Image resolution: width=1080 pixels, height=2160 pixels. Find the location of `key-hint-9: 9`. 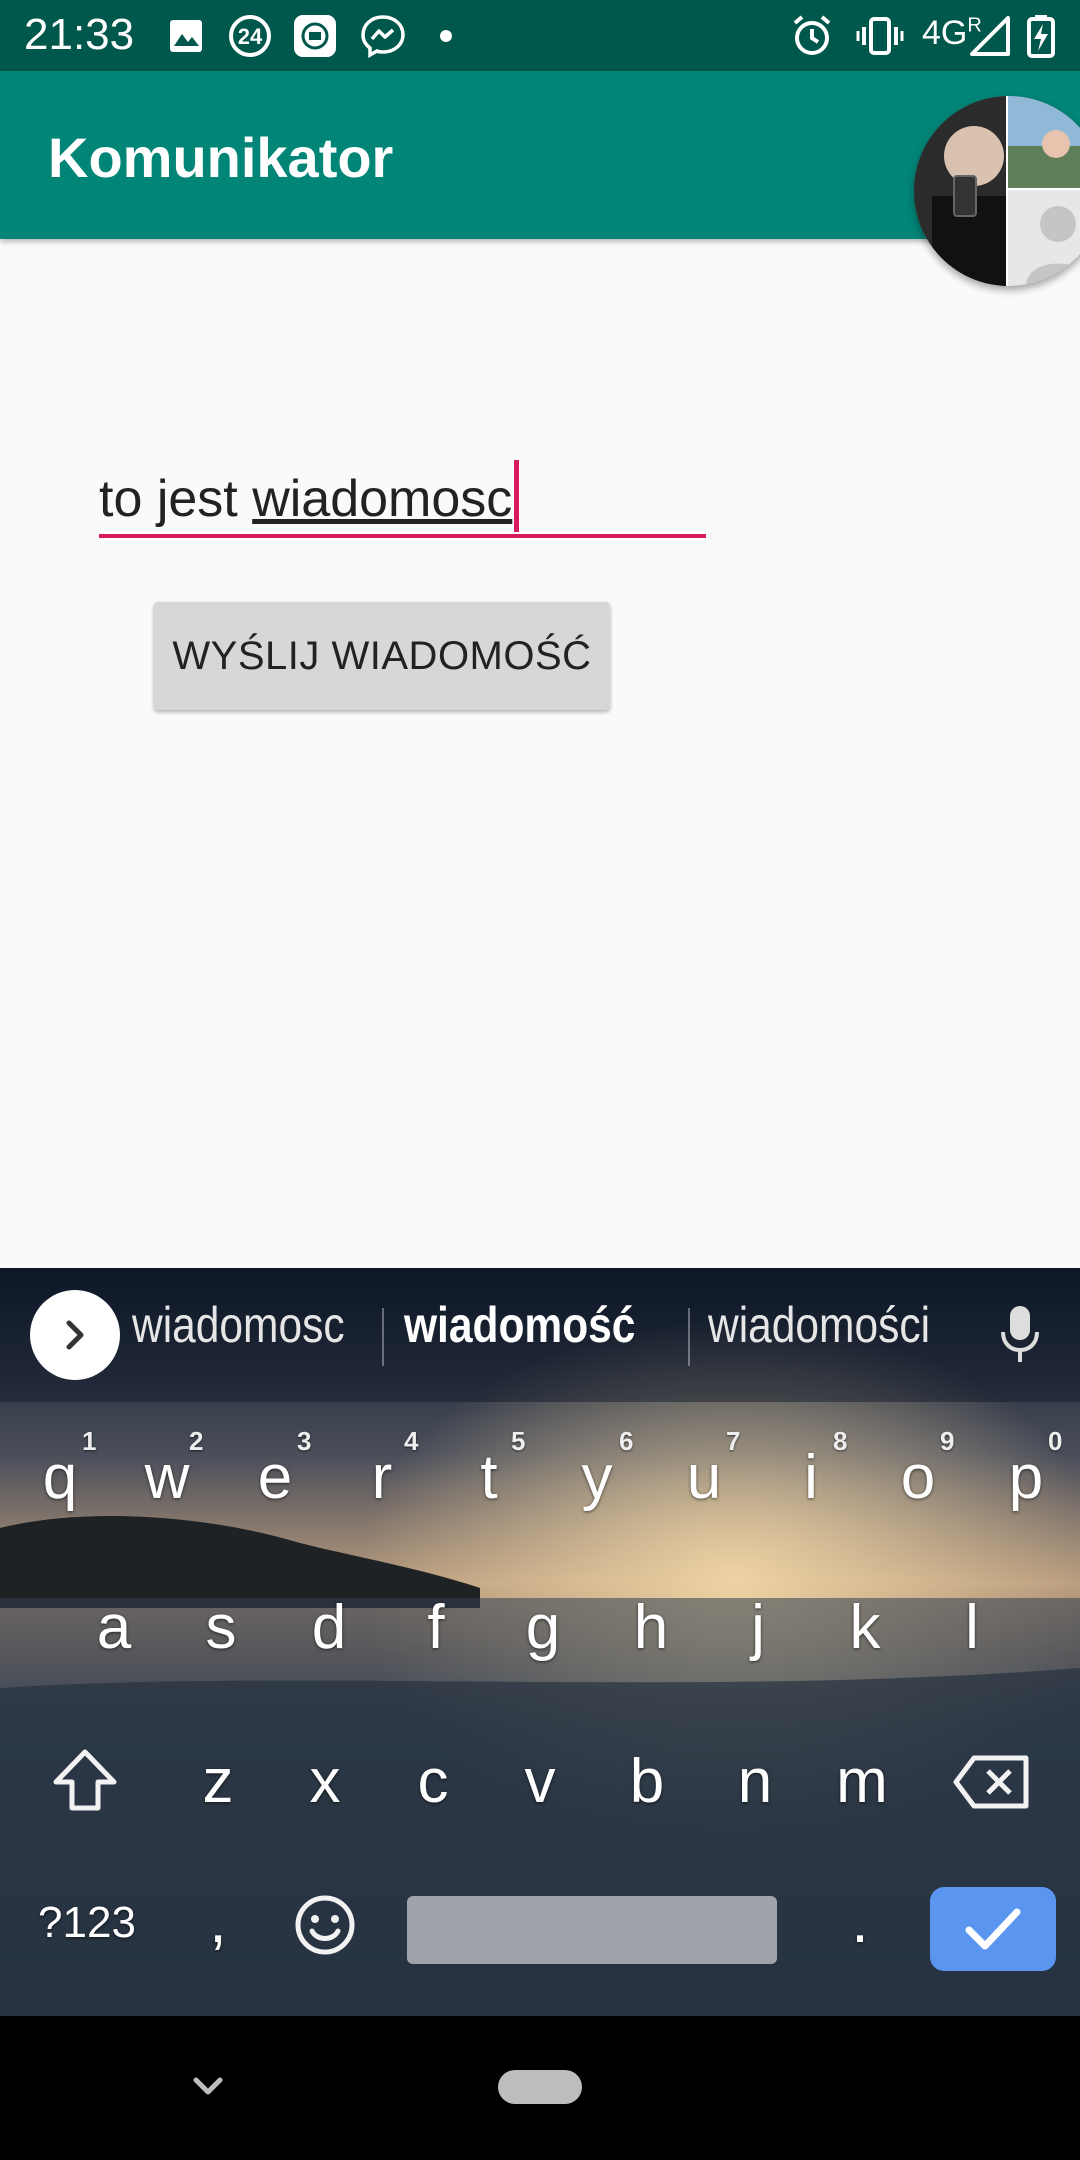

key-hint-9: 9 is located at coordinates (947, 1441).